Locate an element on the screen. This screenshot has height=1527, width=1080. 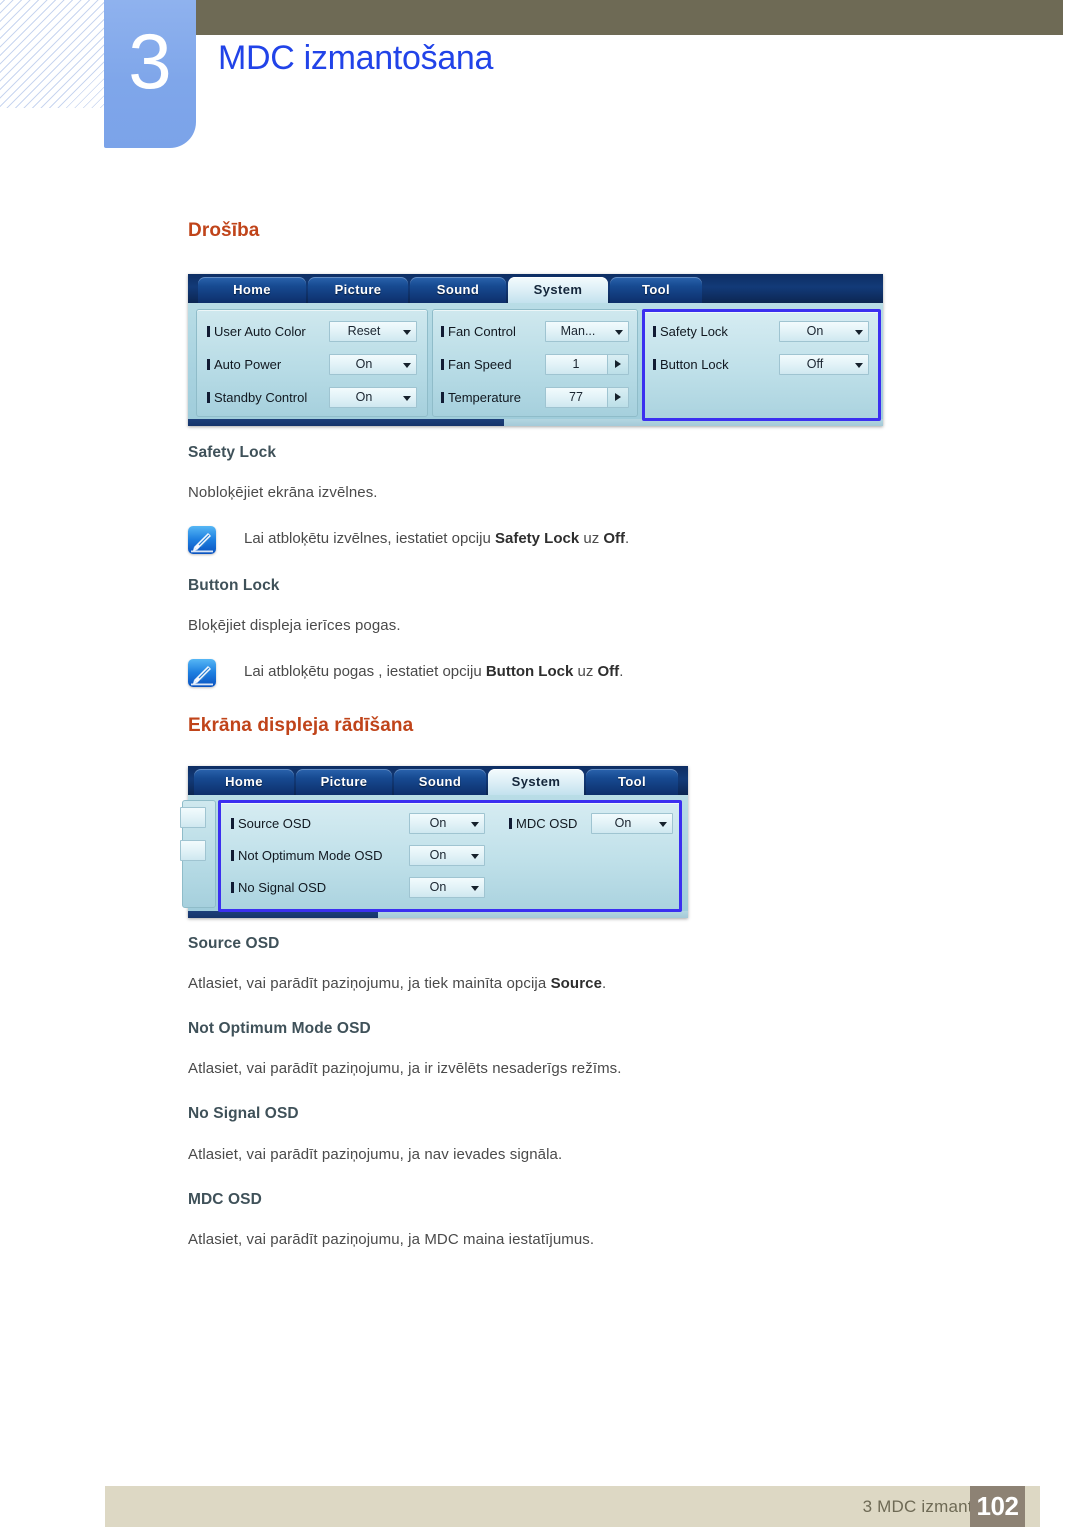
osd-row-not-optimum-mode-osd: Not Optimum Mode OSD On is located at coordinates (366, 856).